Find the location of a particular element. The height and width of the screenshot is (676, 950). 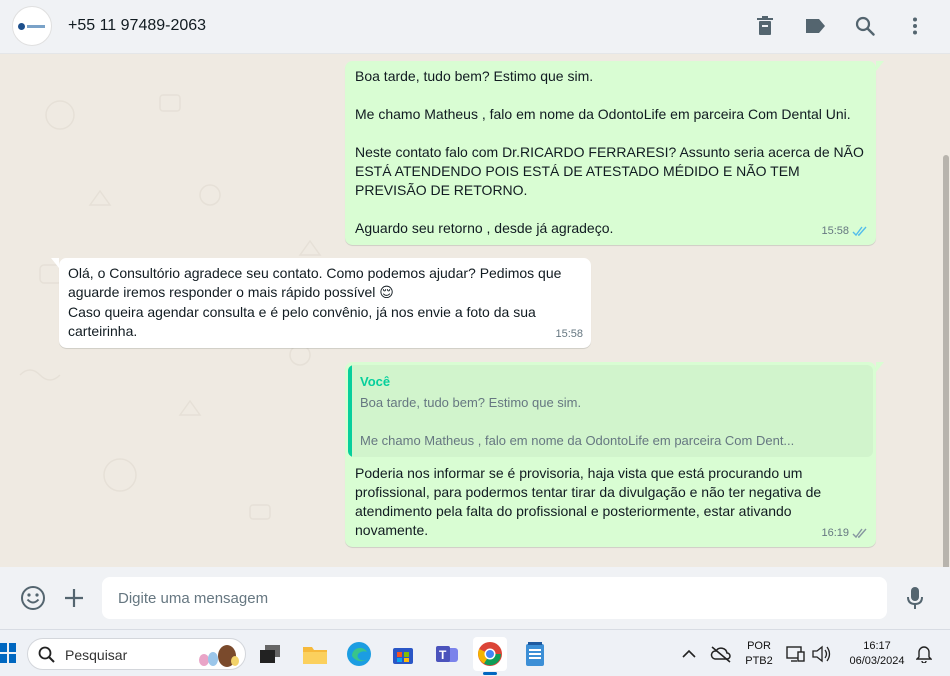

contact-avatar is located at coordinates (32, 26).